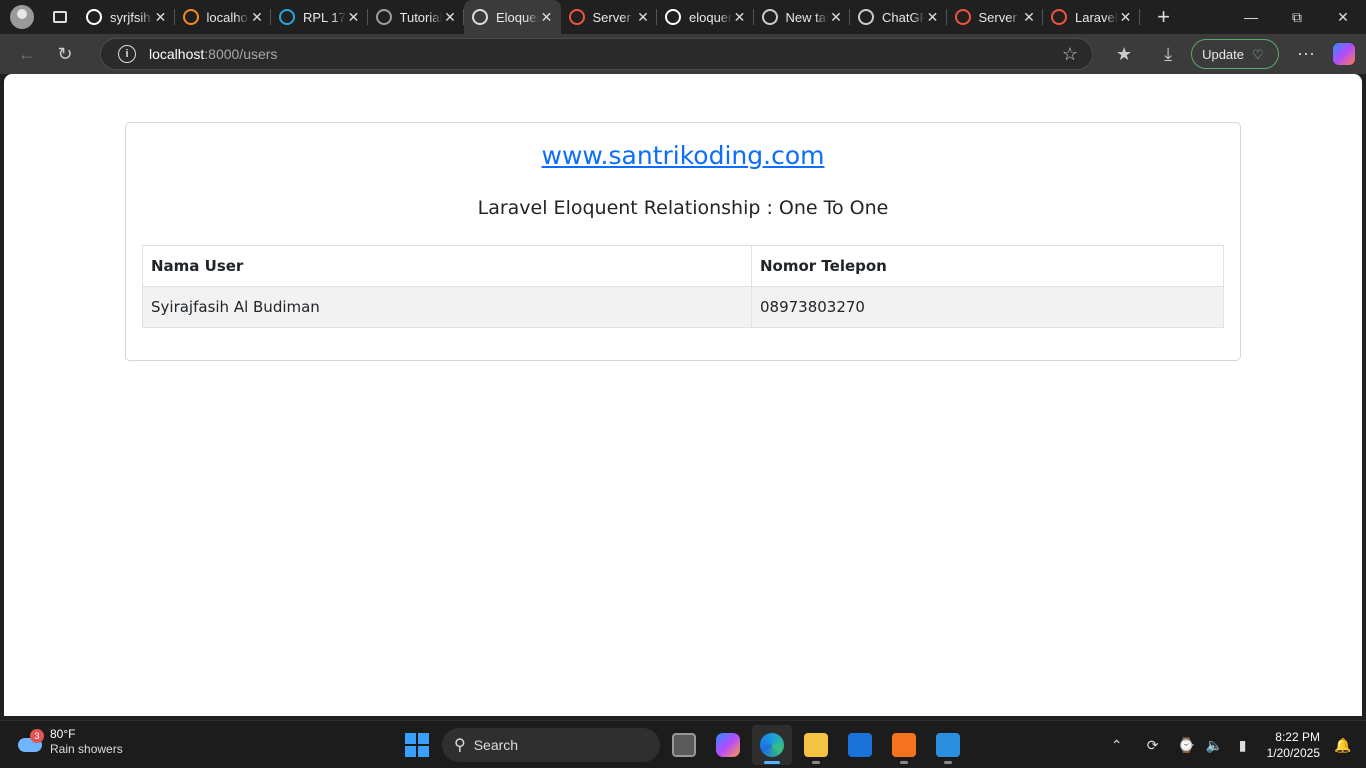 This screenshot has width=1366, height=768. I want to click on address-url: localhost:8000/users, so click(213, 54).